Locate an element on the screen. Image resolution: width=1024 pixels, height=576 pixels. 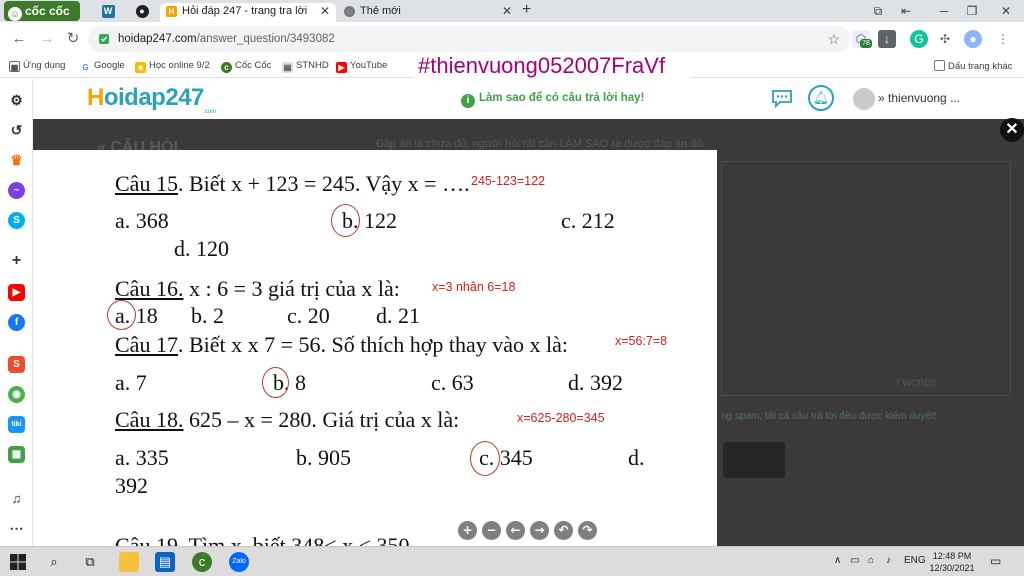
option-18b: b. 905 is located at coordinates (323, 457).